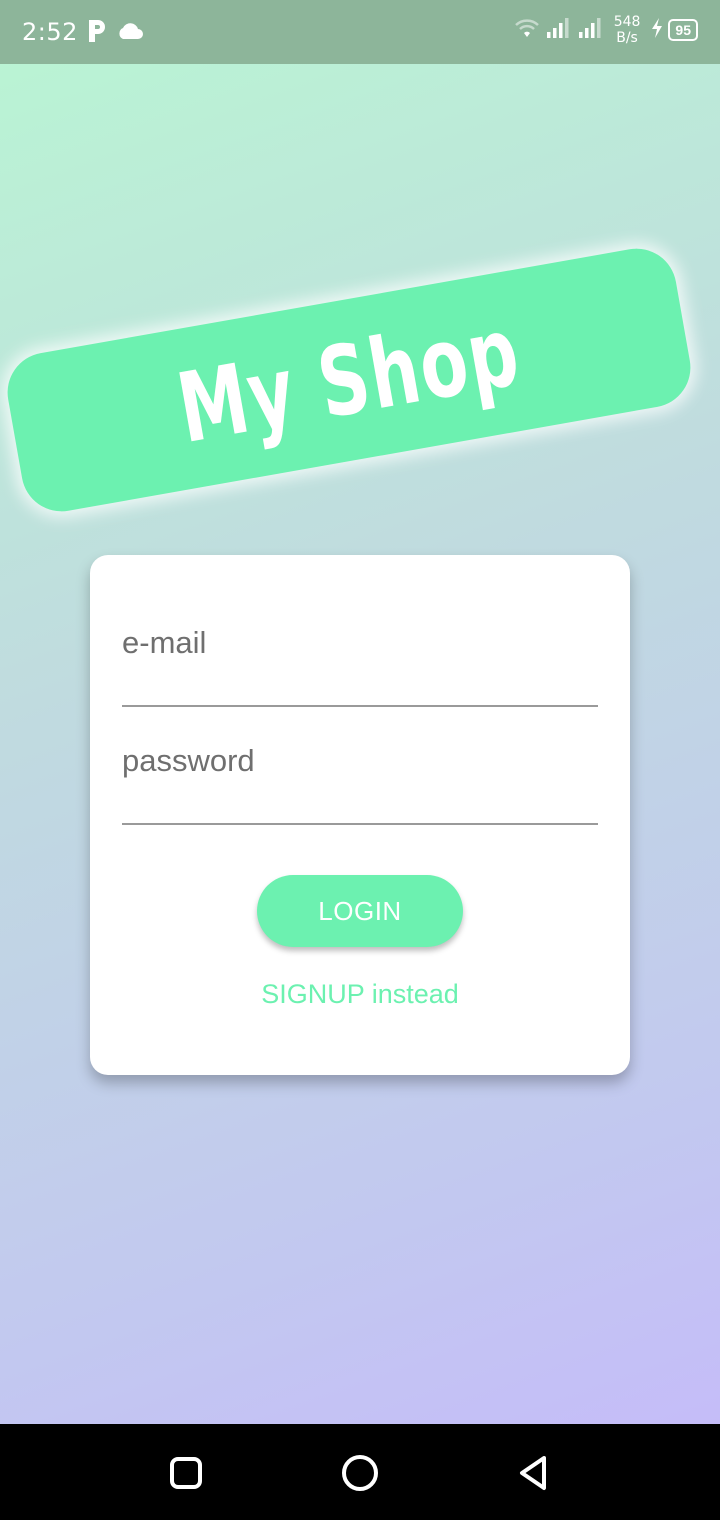  I want to click on home-icon, so click(360, 1473).